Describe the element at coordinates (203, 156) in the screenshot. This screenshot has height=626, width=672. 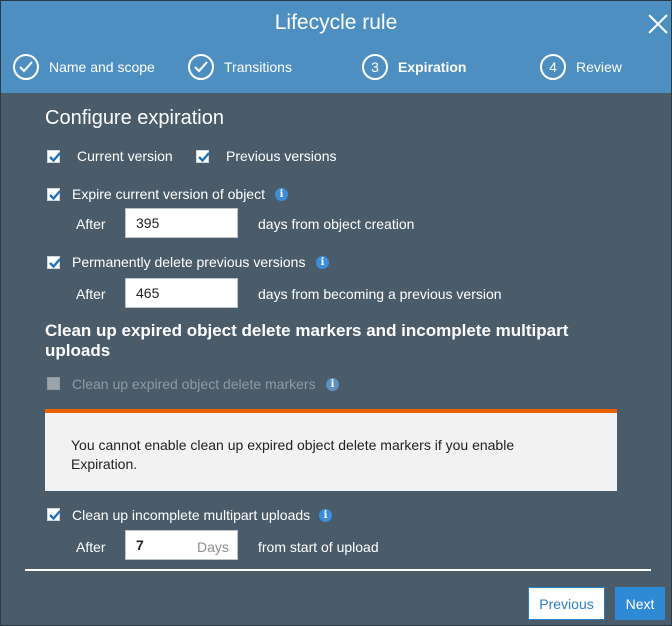
I see `previous-versions-checkbox` at that location.